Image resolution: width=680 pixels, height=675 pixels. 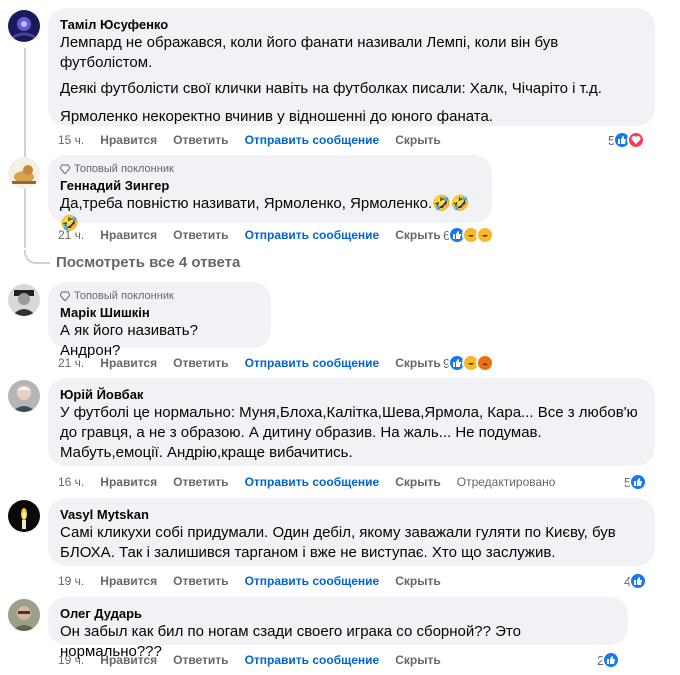 I want to click on love-icon, so click(x=636, y=140).